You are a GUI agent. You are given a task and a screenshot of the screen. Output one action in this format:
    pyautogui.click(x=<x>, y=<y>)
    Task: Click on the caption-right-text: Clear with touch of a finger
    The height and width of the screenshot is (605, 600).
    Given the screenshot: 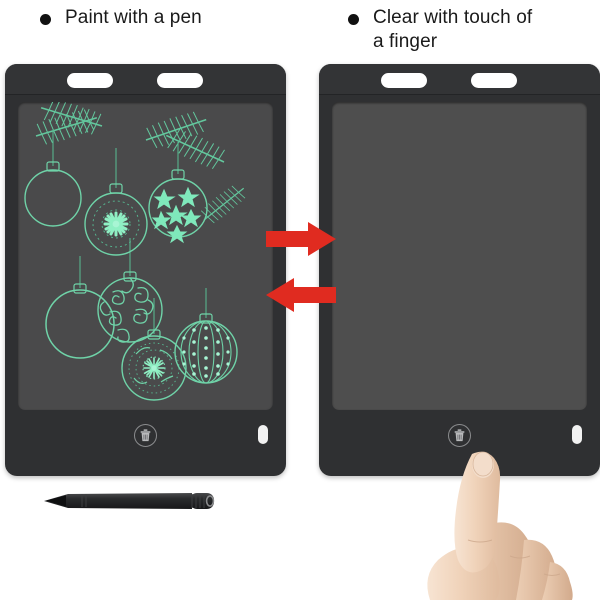 What is the action you would take?
    pyautogui.click(x=453, y=29)
    